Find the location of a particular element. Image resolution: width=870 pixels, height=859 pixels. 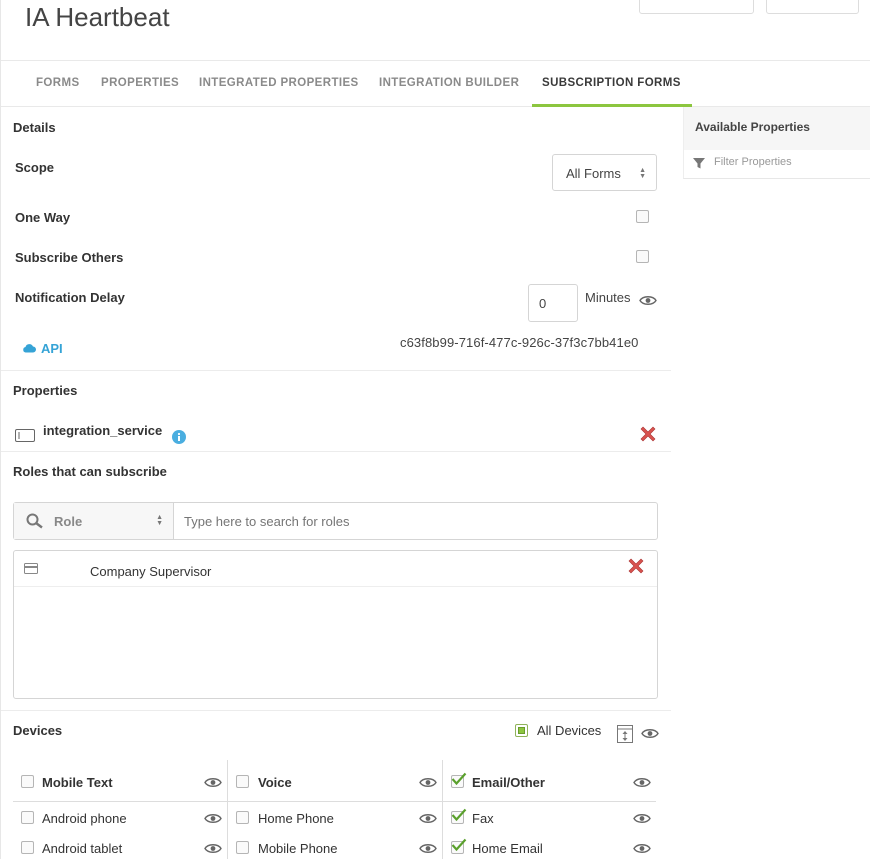

property-name: integration_service is located at coordinates (103, 430).